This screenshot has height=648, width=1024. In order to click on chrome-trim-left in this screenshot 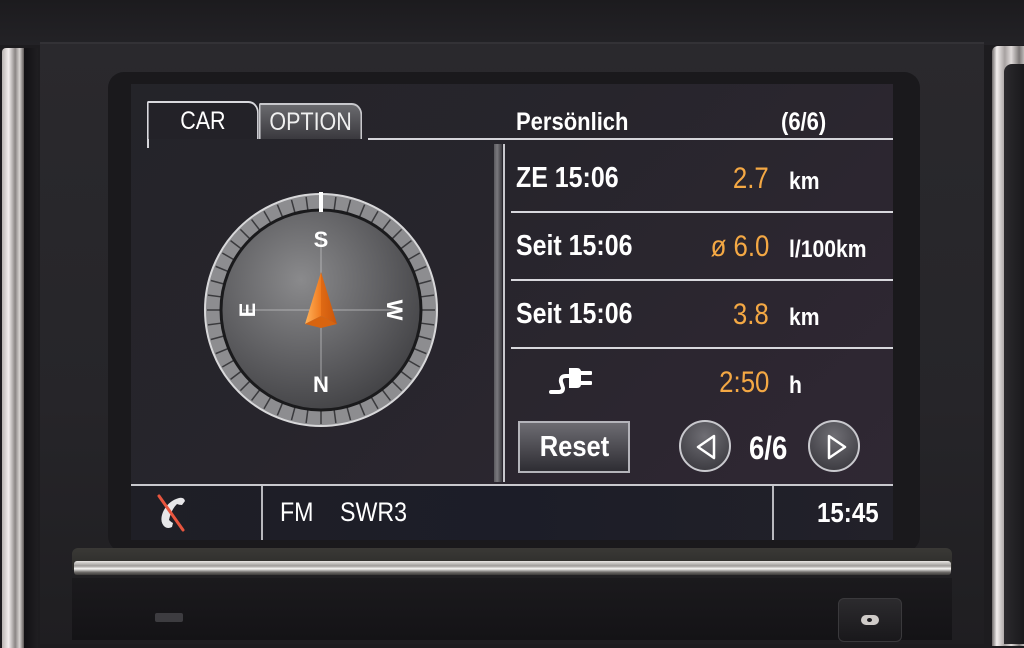, I will do `click(13, 348)`.